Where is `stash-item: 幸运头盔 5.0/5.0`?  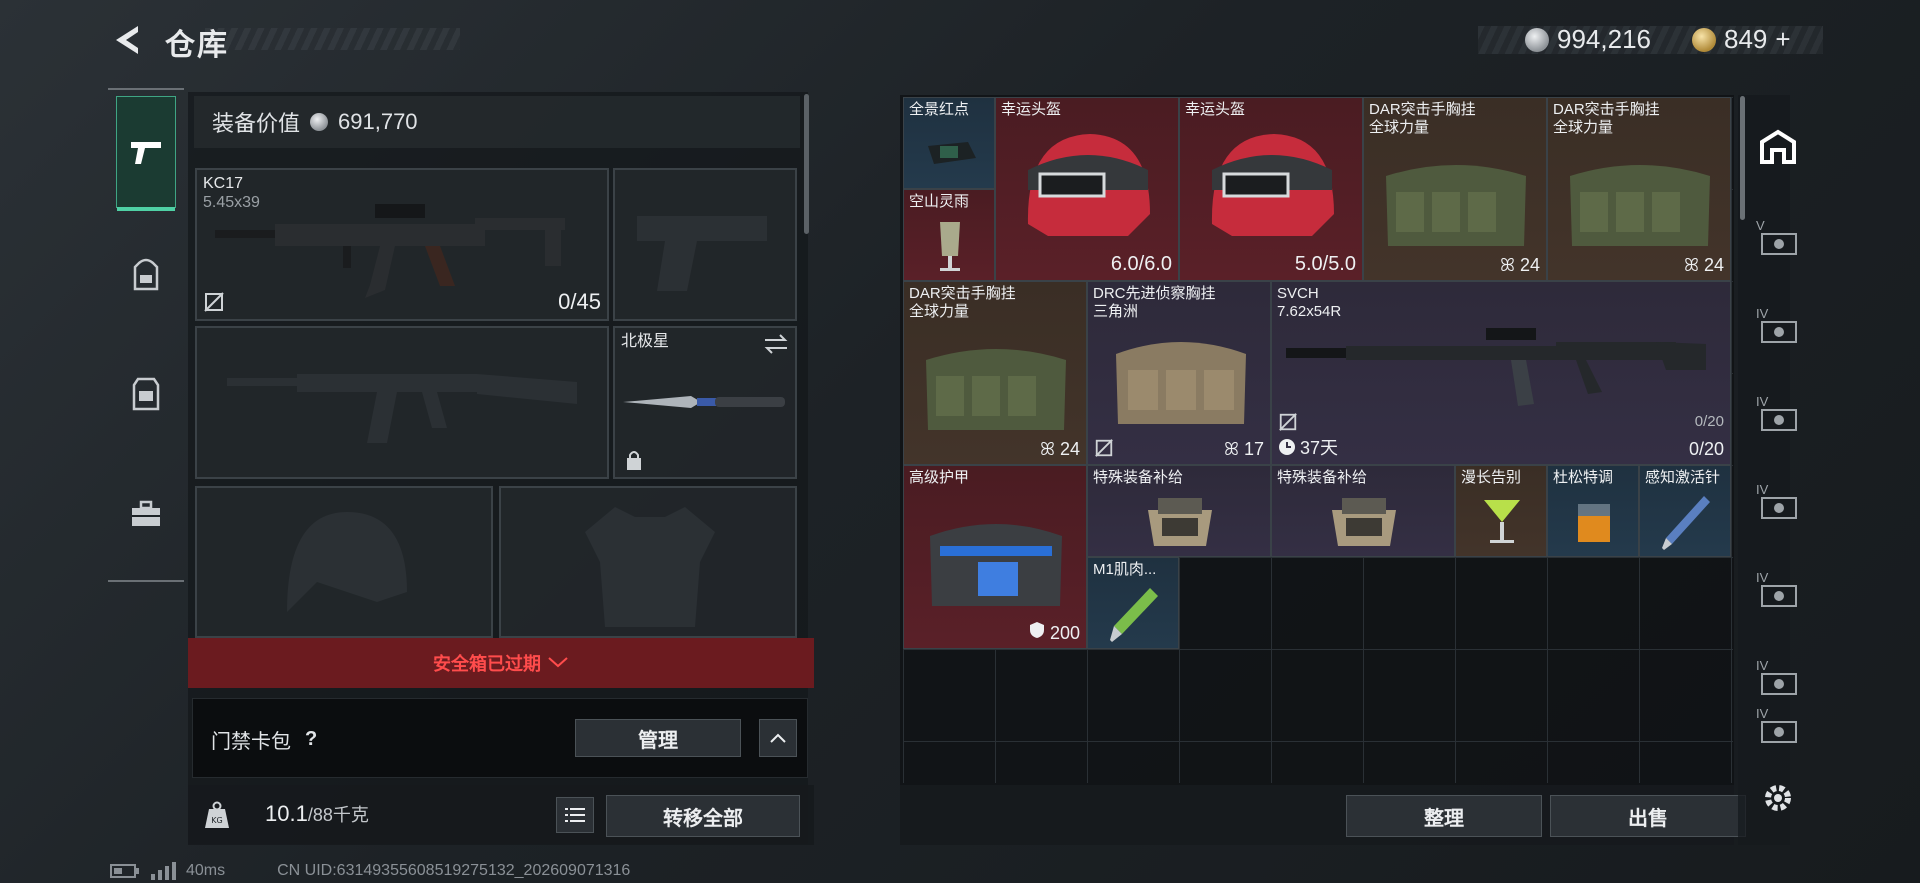 stash-item: 幸运头盔 5.0/5.0 is located at coordinates (1271, 189).